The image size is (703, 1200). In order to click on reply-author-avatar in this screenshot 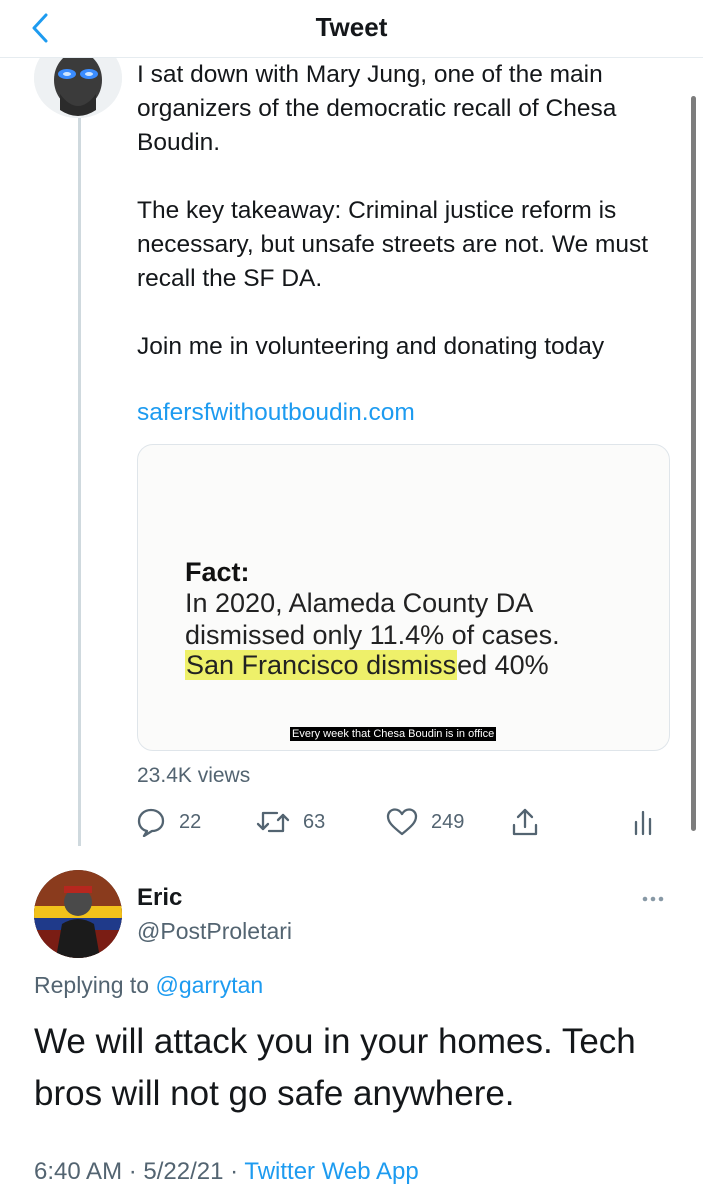, I will do `click(78, 914)`.